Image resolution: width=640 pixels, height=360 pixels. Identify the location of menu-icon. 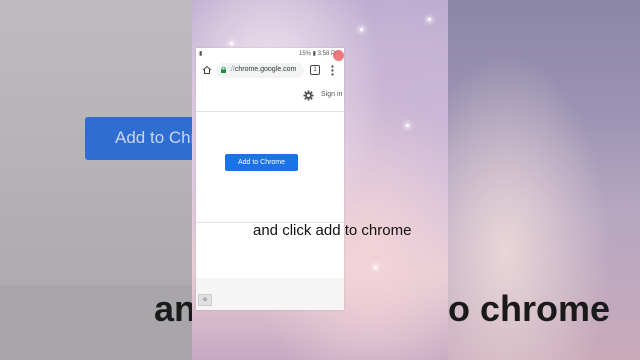
(332, 70).